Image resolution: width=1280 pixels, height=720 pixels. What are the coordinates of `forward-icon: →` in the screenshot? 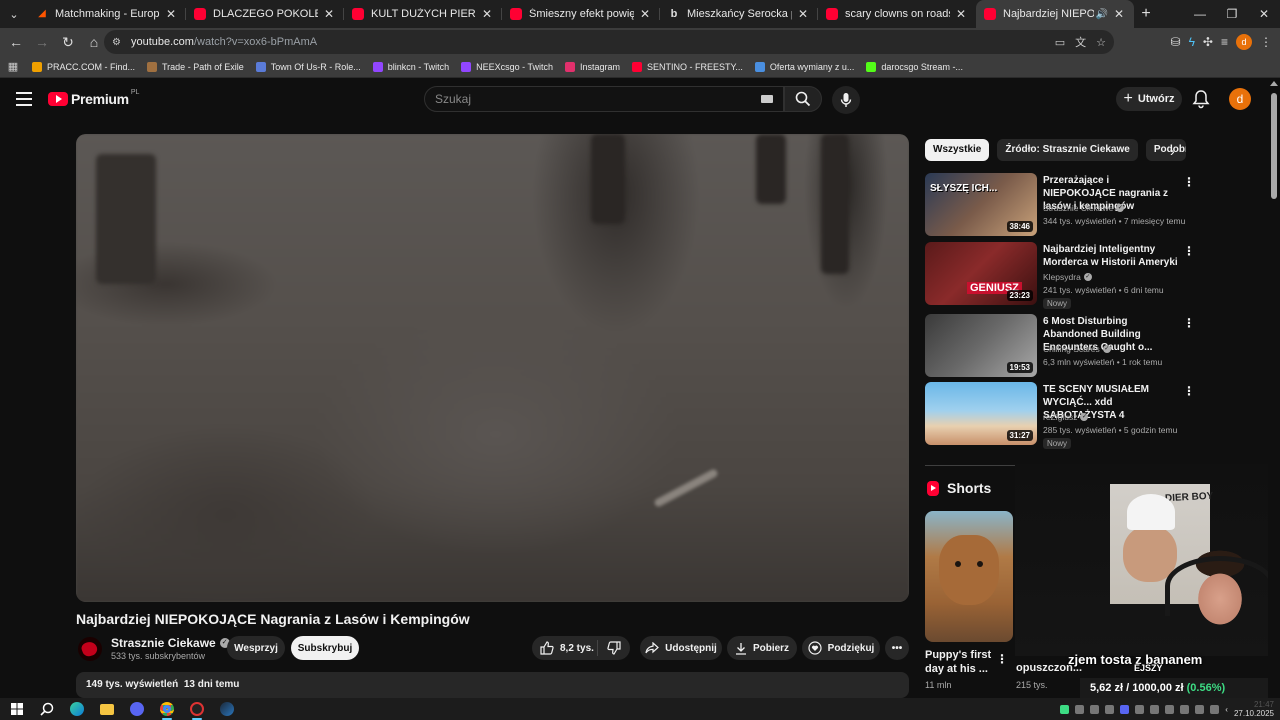 It's located at (42, 42).